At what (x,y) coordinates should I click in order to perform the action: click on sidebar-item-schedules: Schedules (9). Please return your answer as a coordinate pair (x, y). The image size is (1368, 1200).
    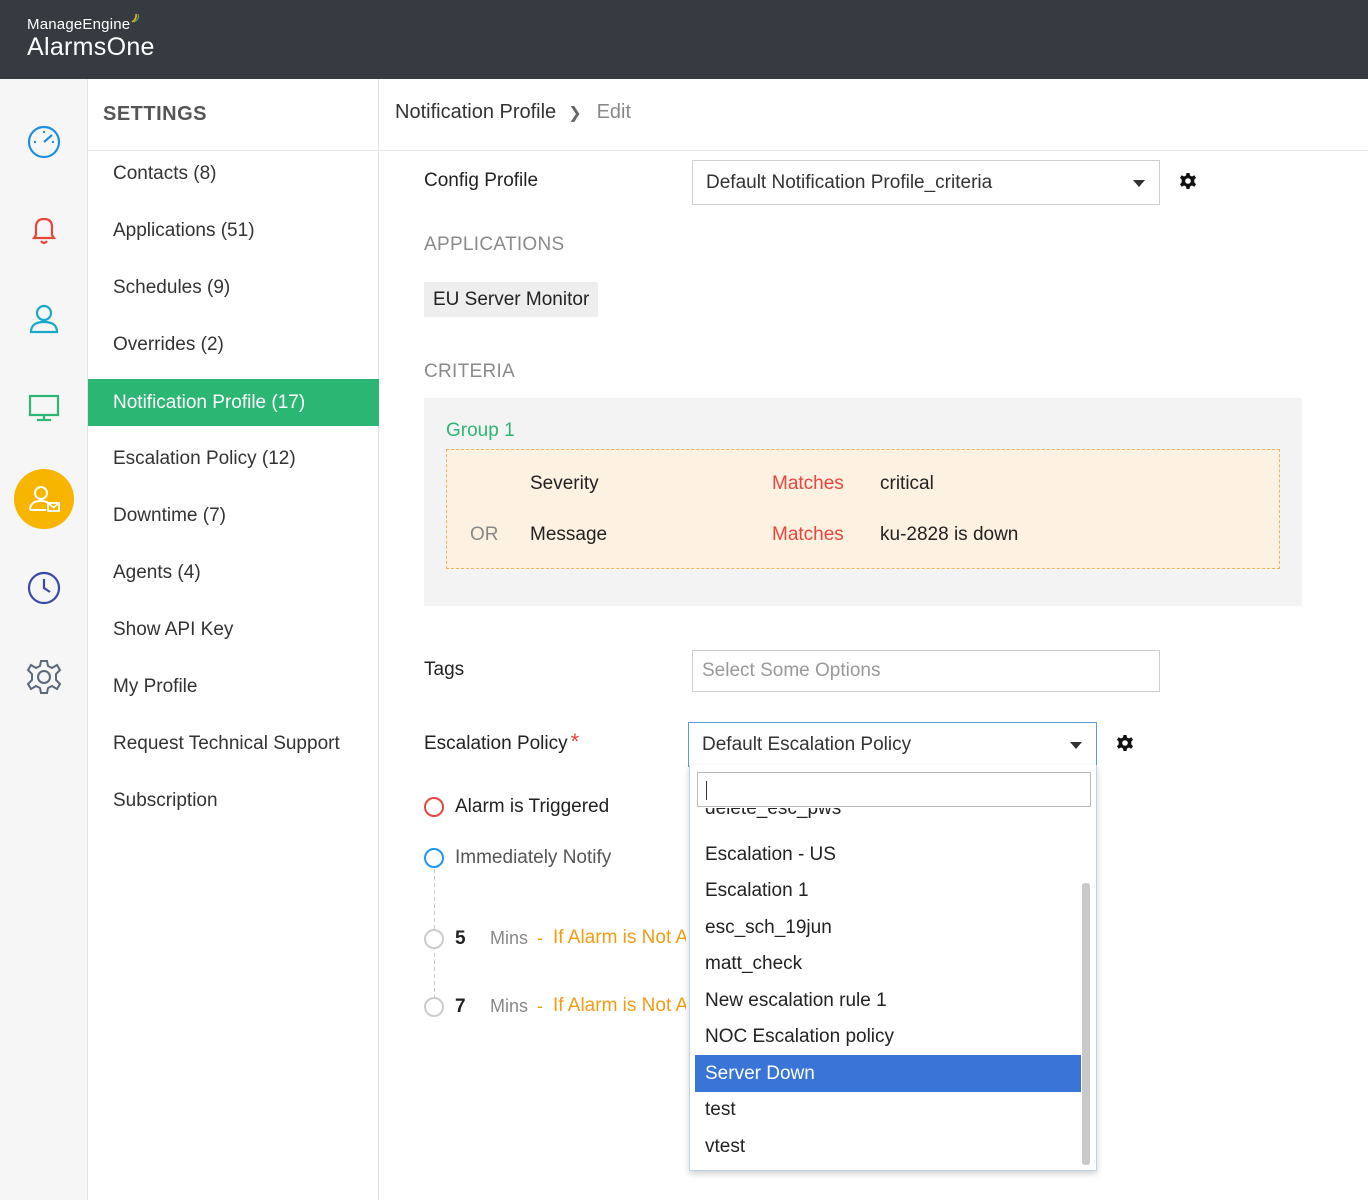
    Looking at the image, I should click on (233, 287).